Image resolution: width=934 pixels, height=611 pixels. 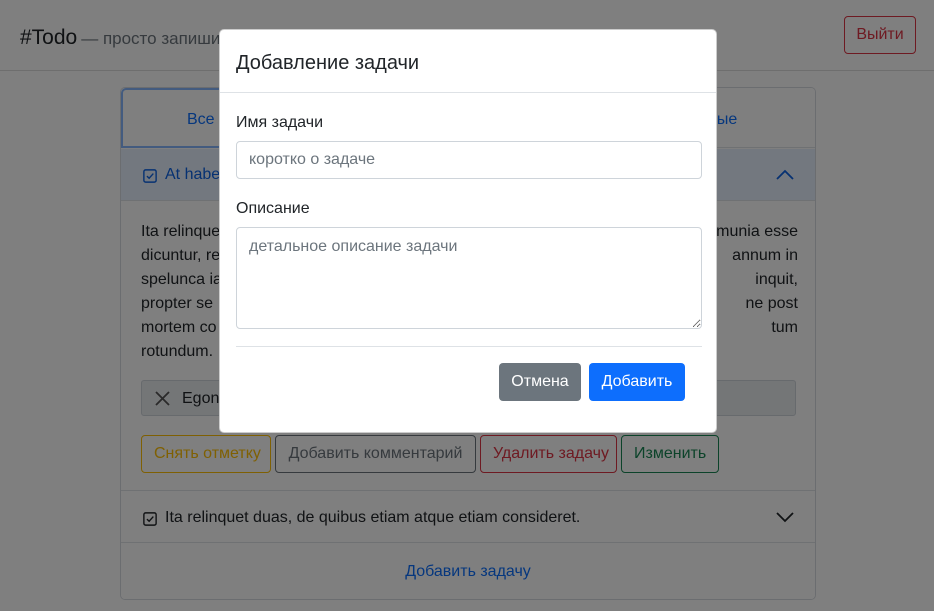 I want to click on modal-footer-divider, so click(x=469, y=346).